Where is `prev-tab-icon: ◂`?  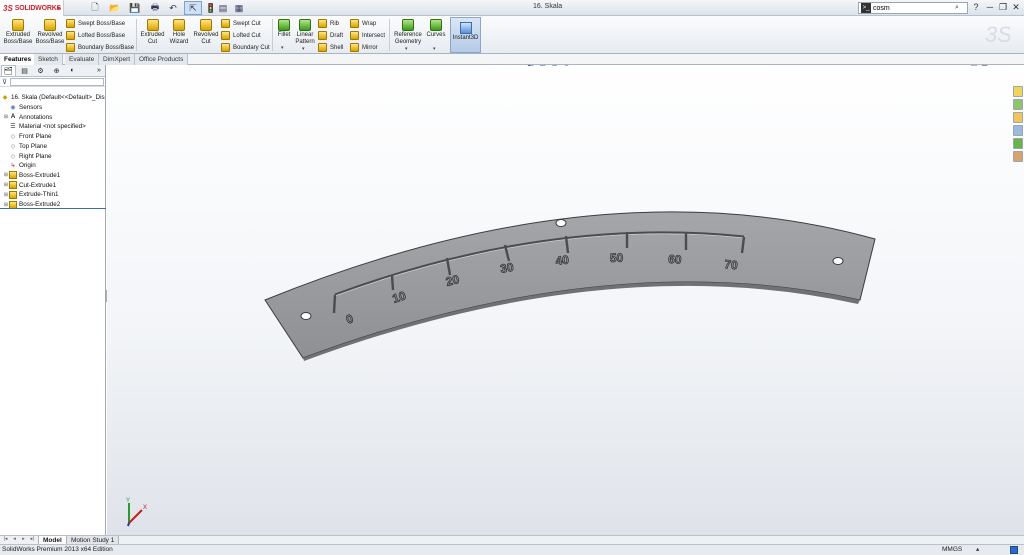 prev-tab-icon: ◂ is located at coordinates (14, 540).